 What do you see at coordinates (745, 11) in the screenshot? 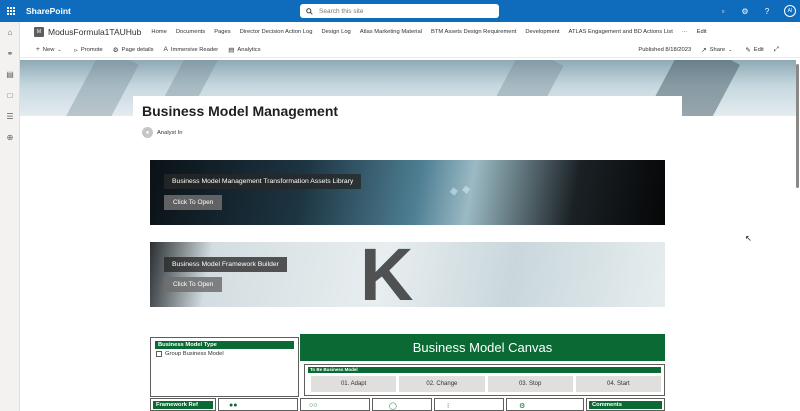
I see `settings-icon: ⚙` at bounding box center [745, 11].